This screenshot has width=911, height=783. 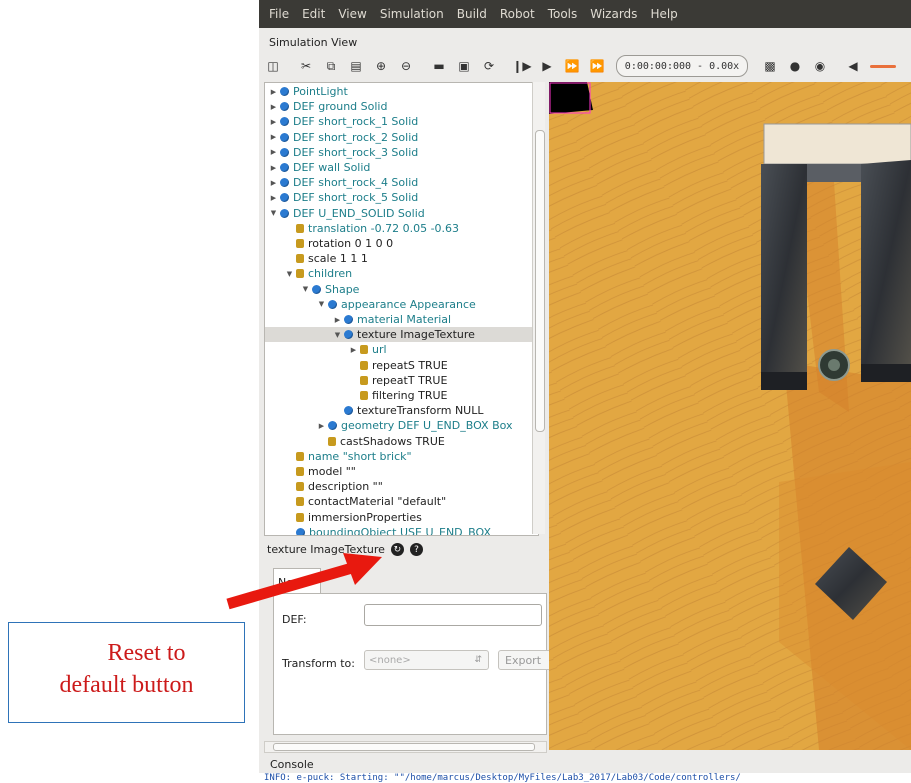 I want to click on scene-tree-item-label: description "", so click(x=345, y=487).